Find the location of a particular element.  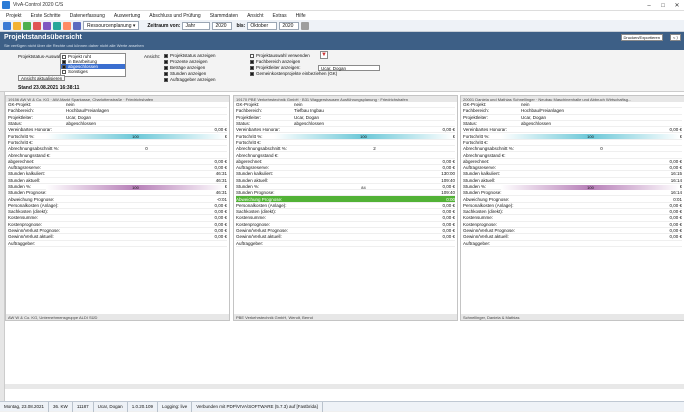

row-label: GK-Projekt: is located at coordinates (20, 105).